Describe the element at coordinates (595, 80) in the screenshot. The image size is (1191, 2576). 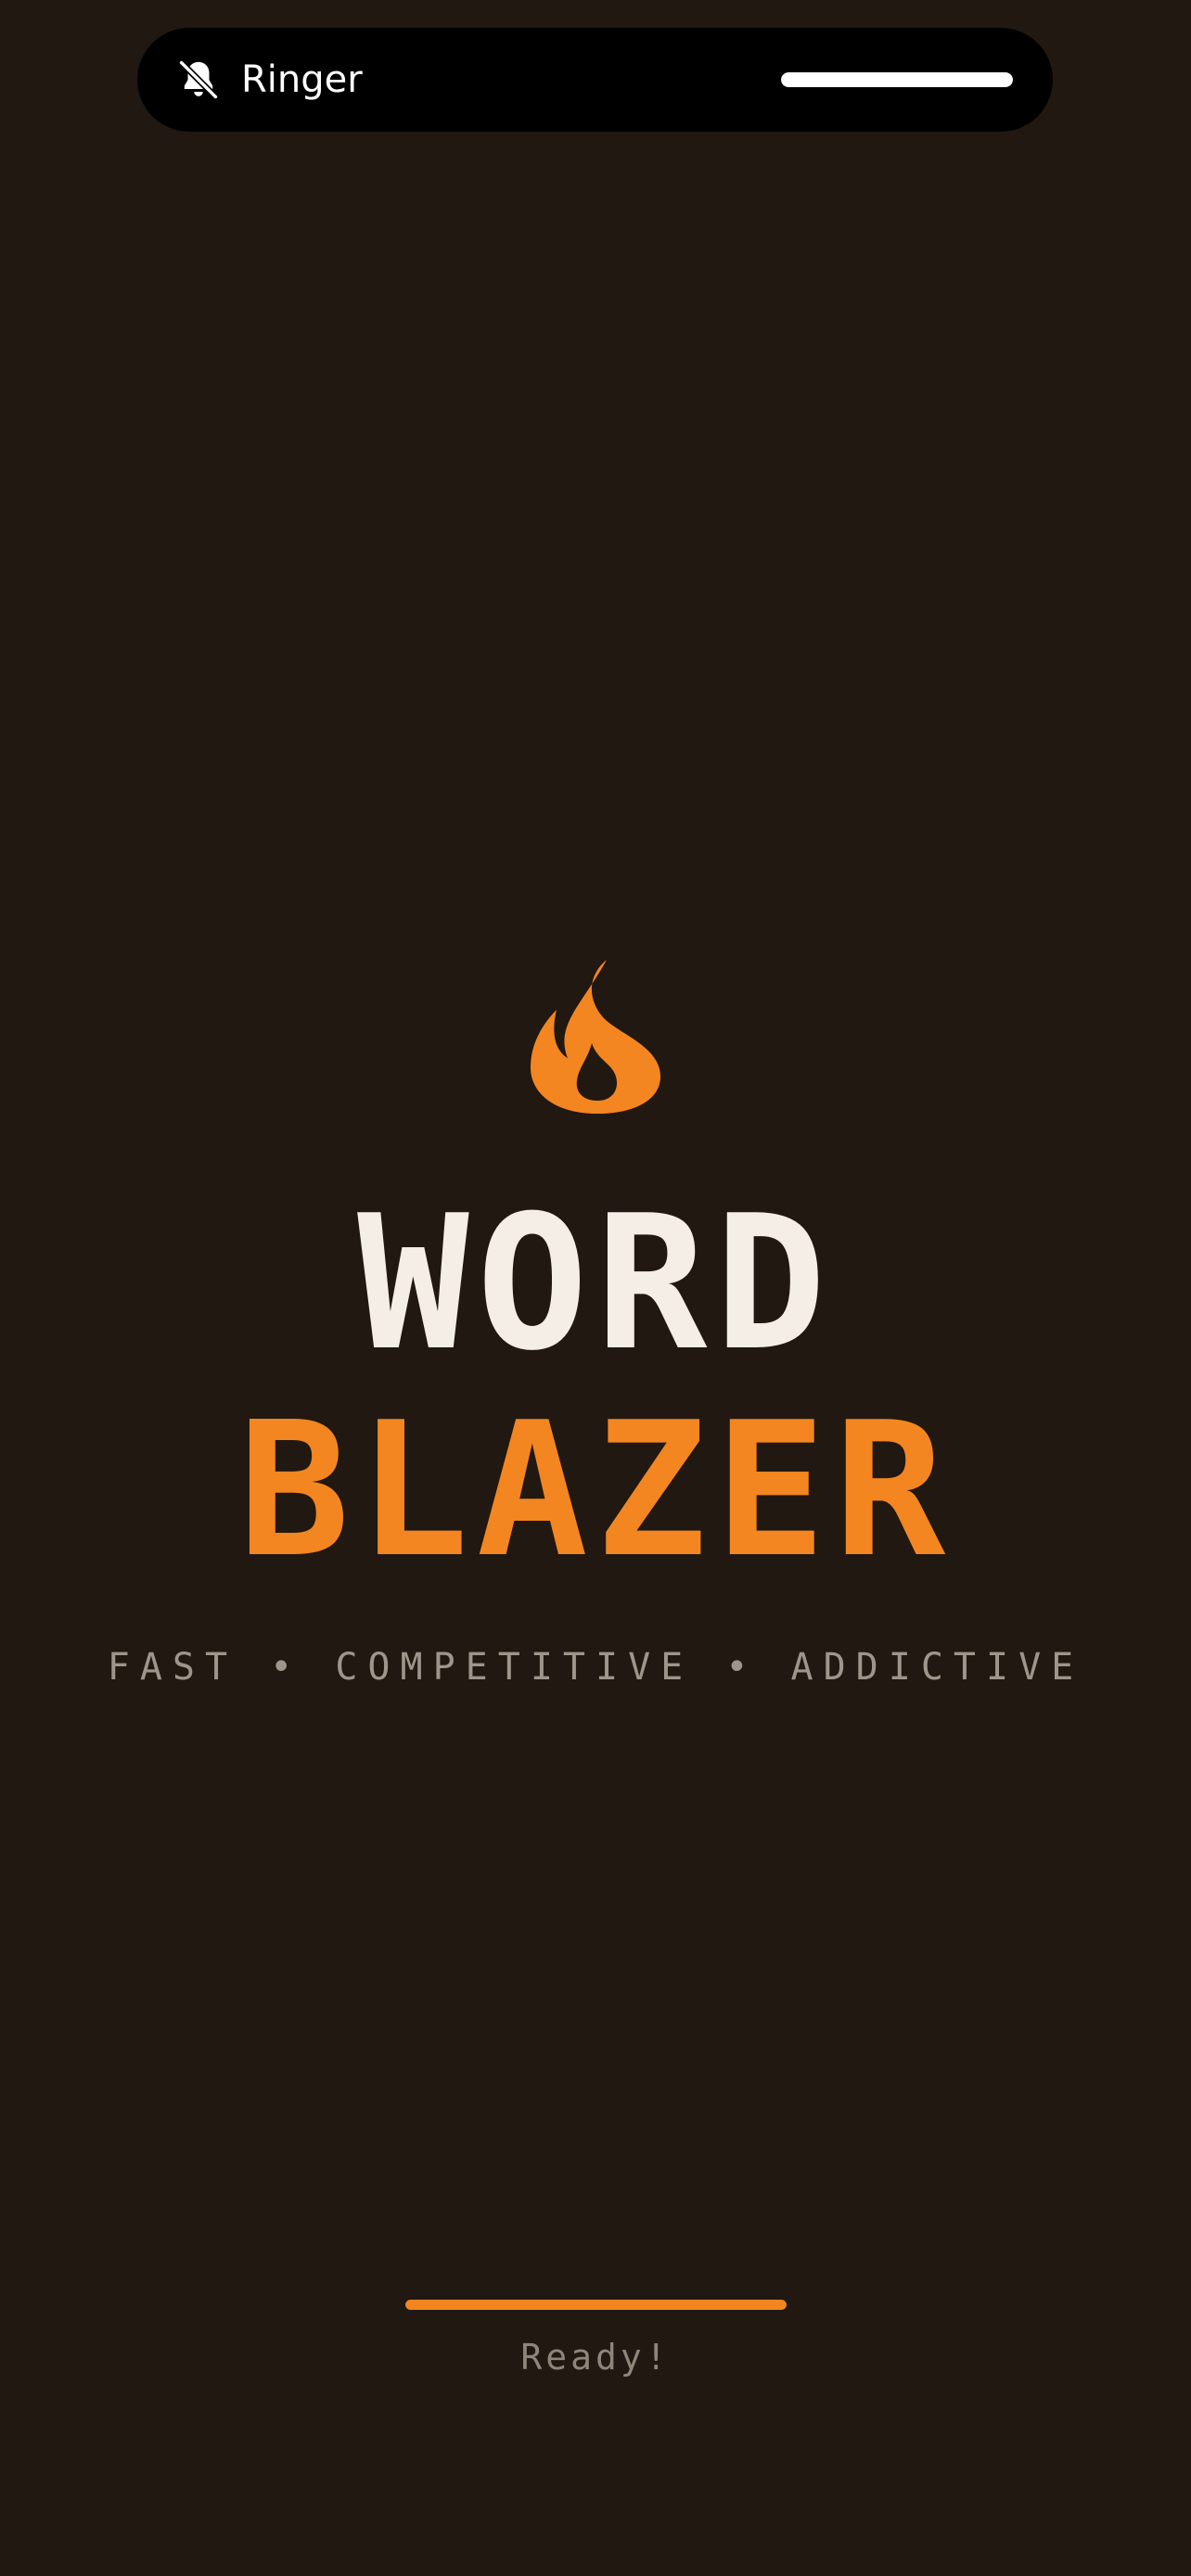
I see `ringer-banner: Ringer` at that location.